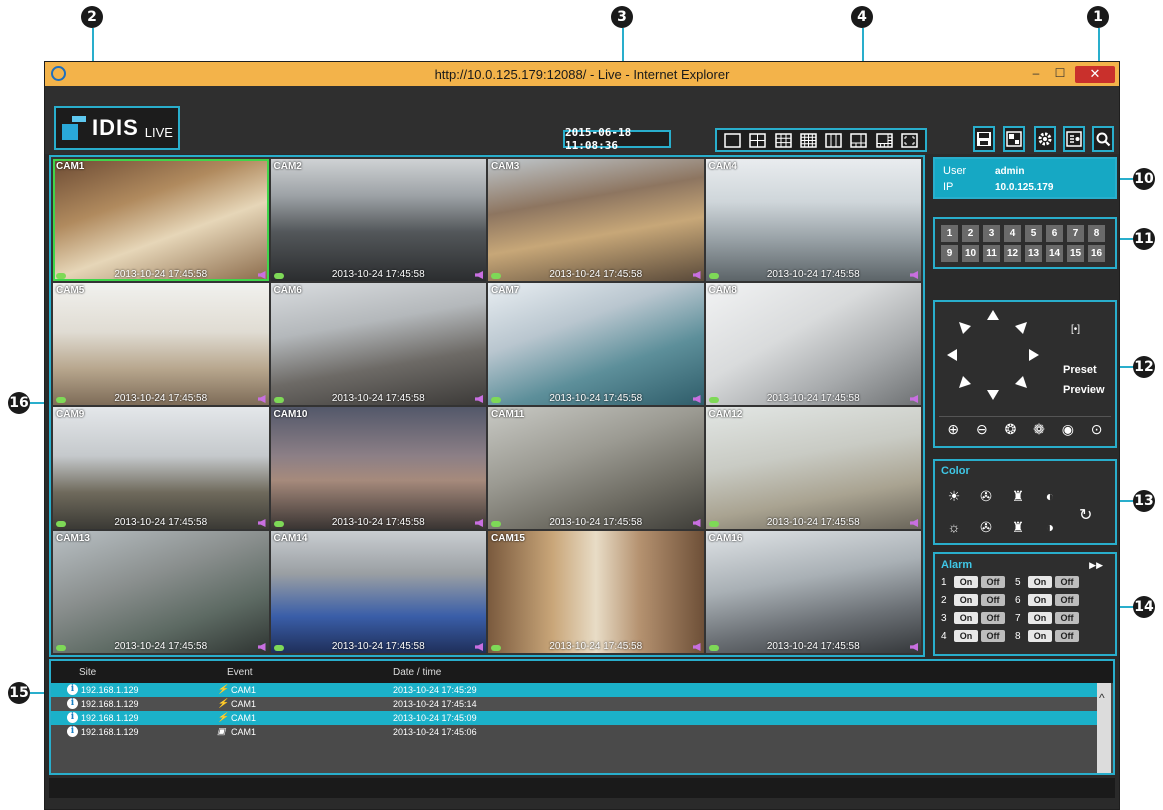 The width and height of the screenshot is (1163, 810). Describe the element at coordinates (1021, 328) in the screenshot. I see `ptz-up-right-arrow-icon` at that location.